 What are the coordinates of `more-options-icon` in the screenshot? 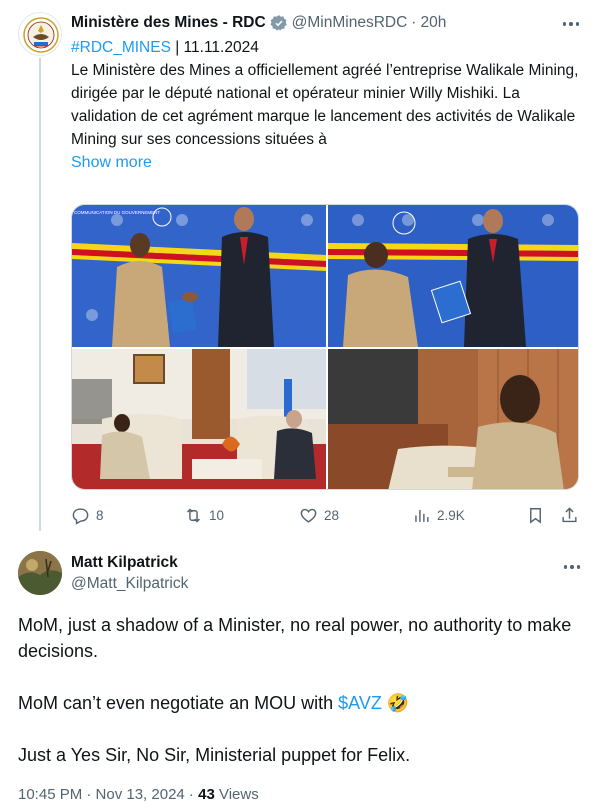 It's located at (571, 24).